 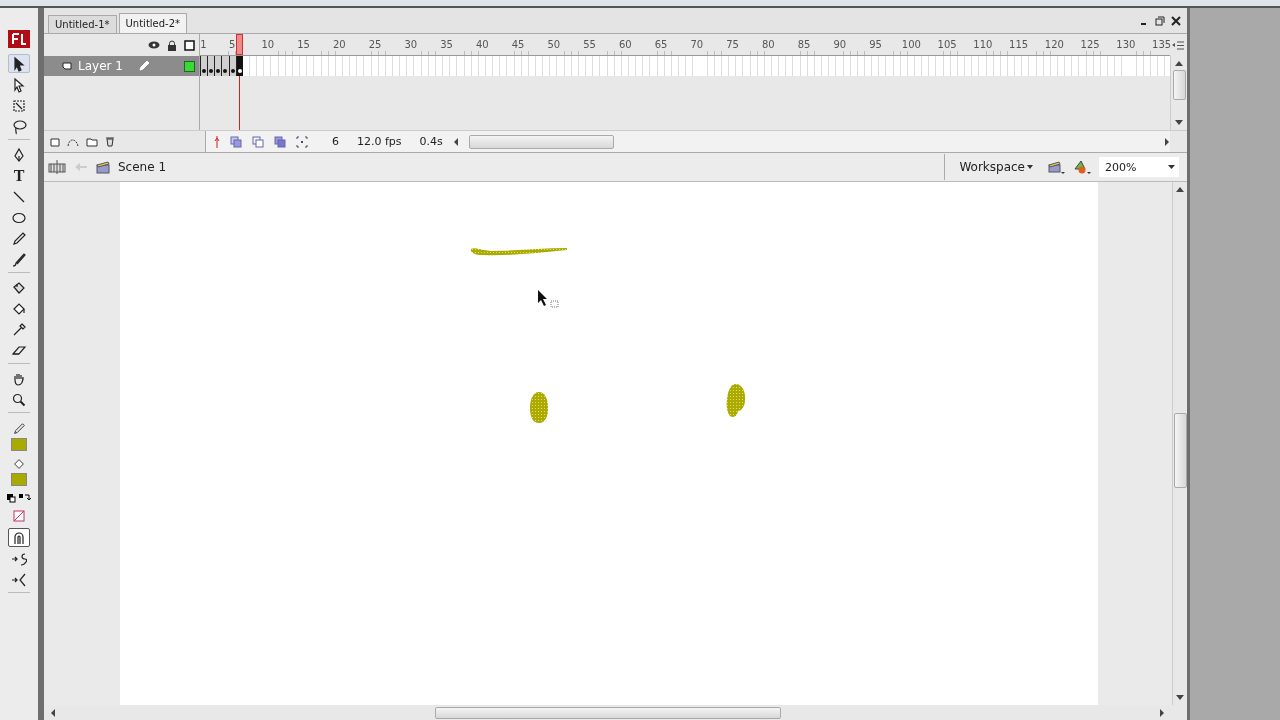 What do you see at coordinates (1176, 20) in the screenshot?
I see `close-icon` at bounding box center [1176, 20].